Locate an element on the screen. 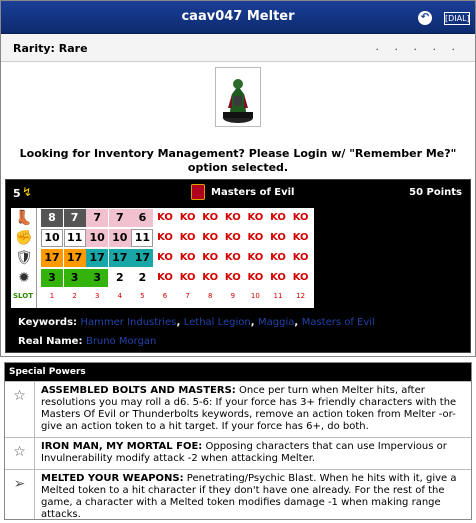 The image size is (476, 523). figure-thumbnail is located at coordinates (238, 97).